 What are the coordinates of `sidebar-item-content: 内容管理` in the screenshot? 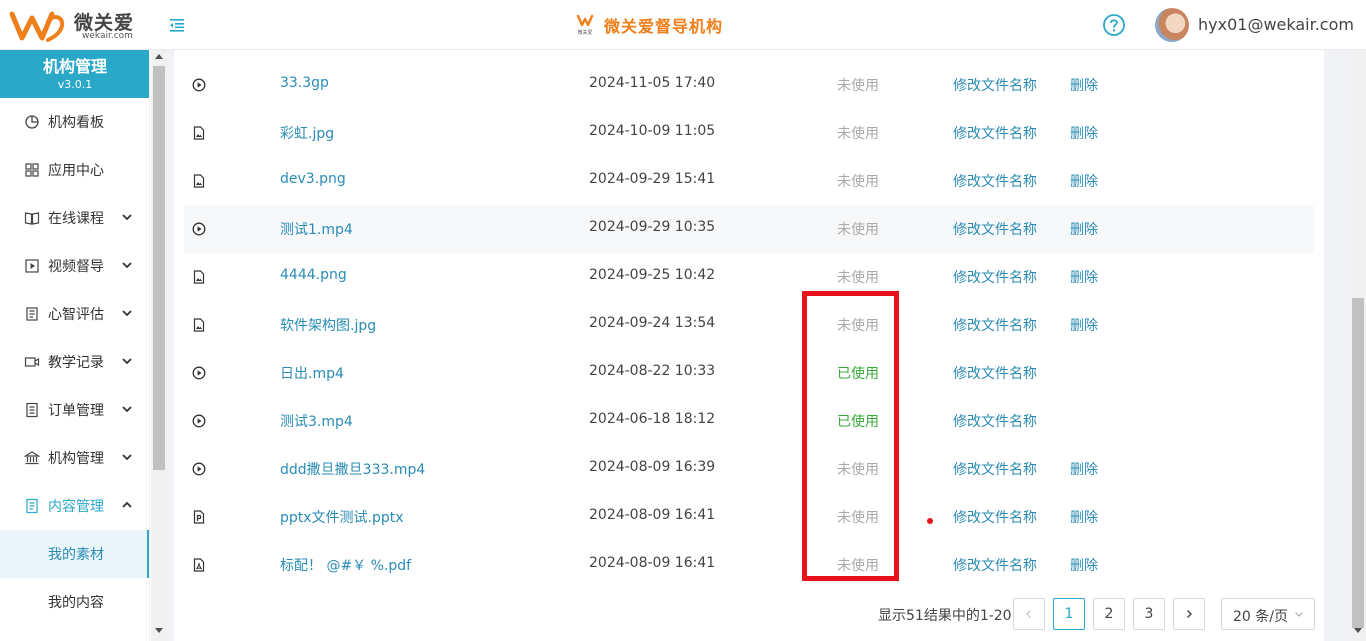 It's located at (74, 506).